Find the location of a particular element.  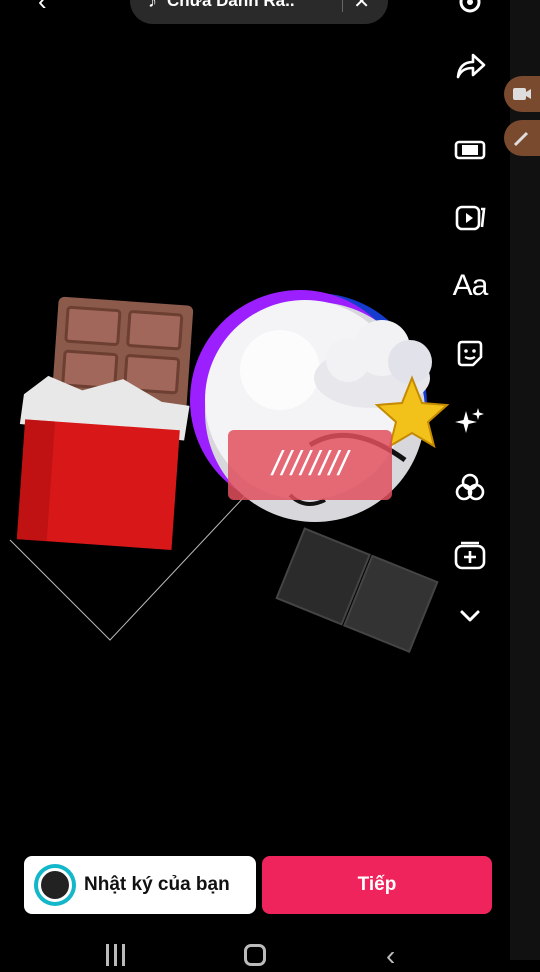

back-chevron-icon: ‹ is located at coordinates (42, 8).